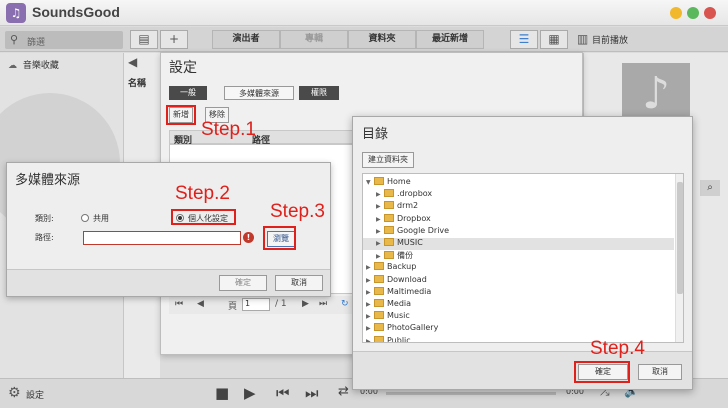  I want to click on tree-item: ▶ Download, so click(518, 280).